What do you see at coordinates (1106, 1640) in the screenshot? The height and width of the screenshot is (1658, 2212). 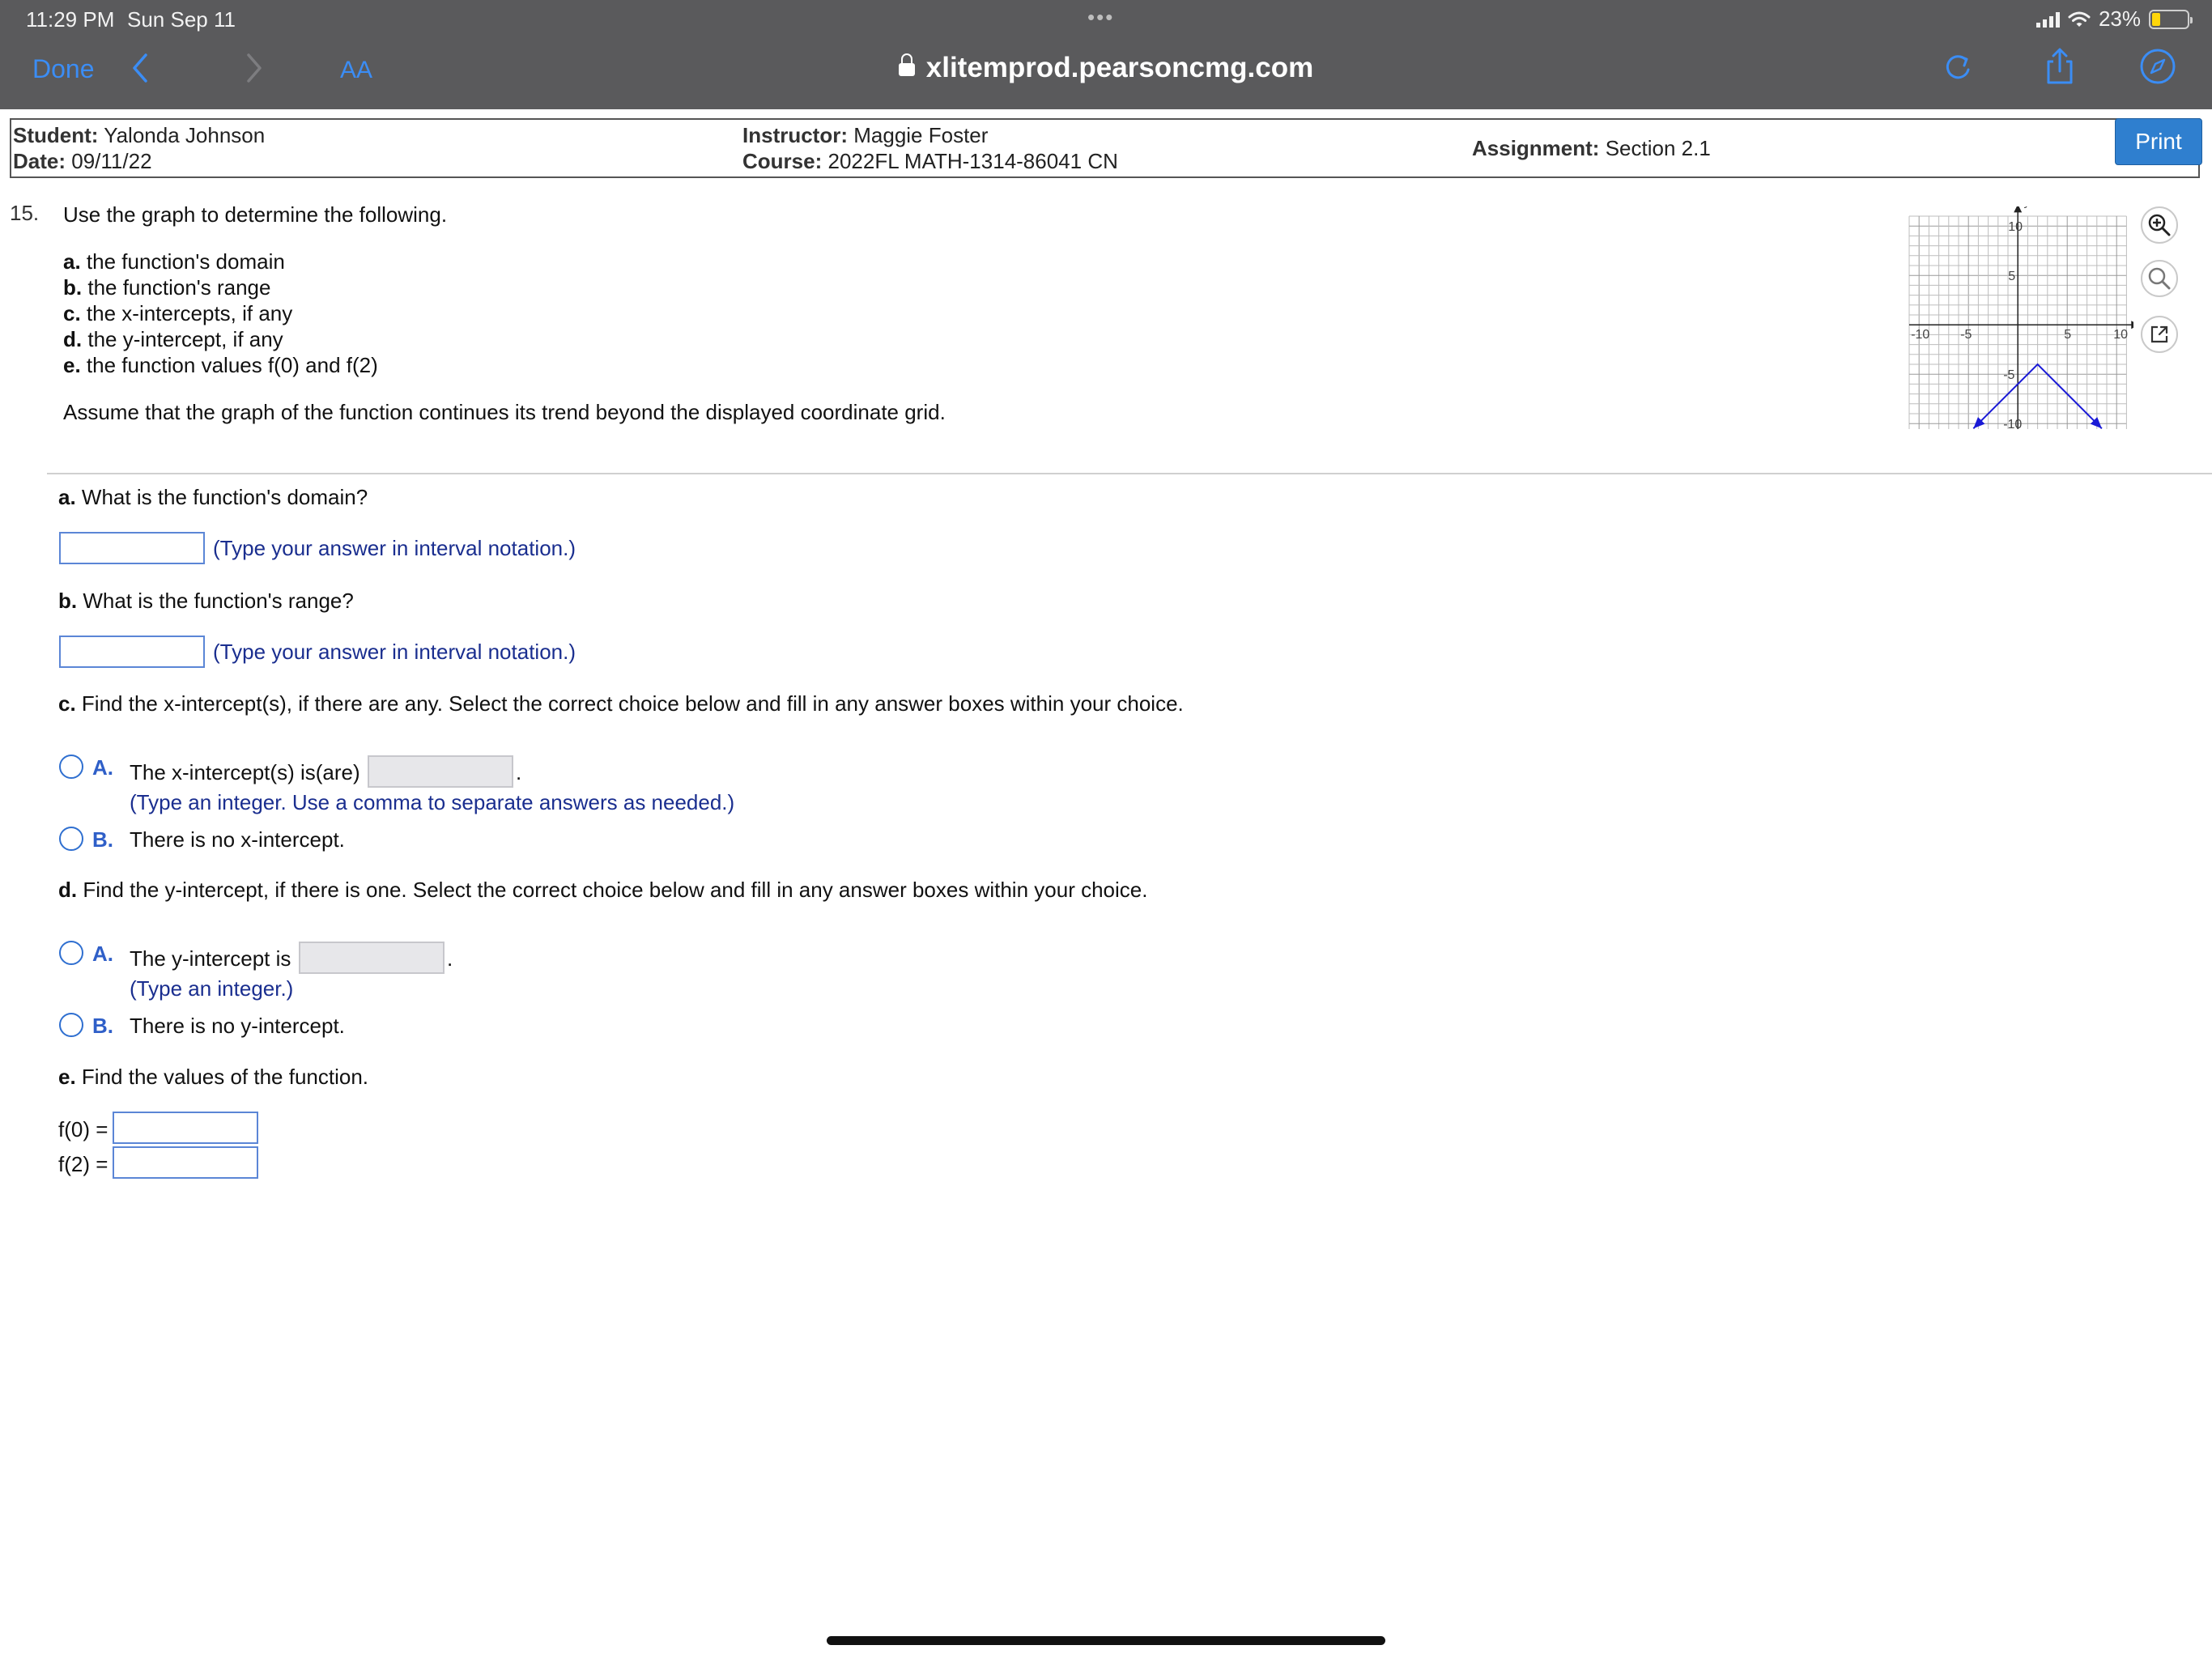 I see `home-indicator` at bounding box center [1106, 1640].